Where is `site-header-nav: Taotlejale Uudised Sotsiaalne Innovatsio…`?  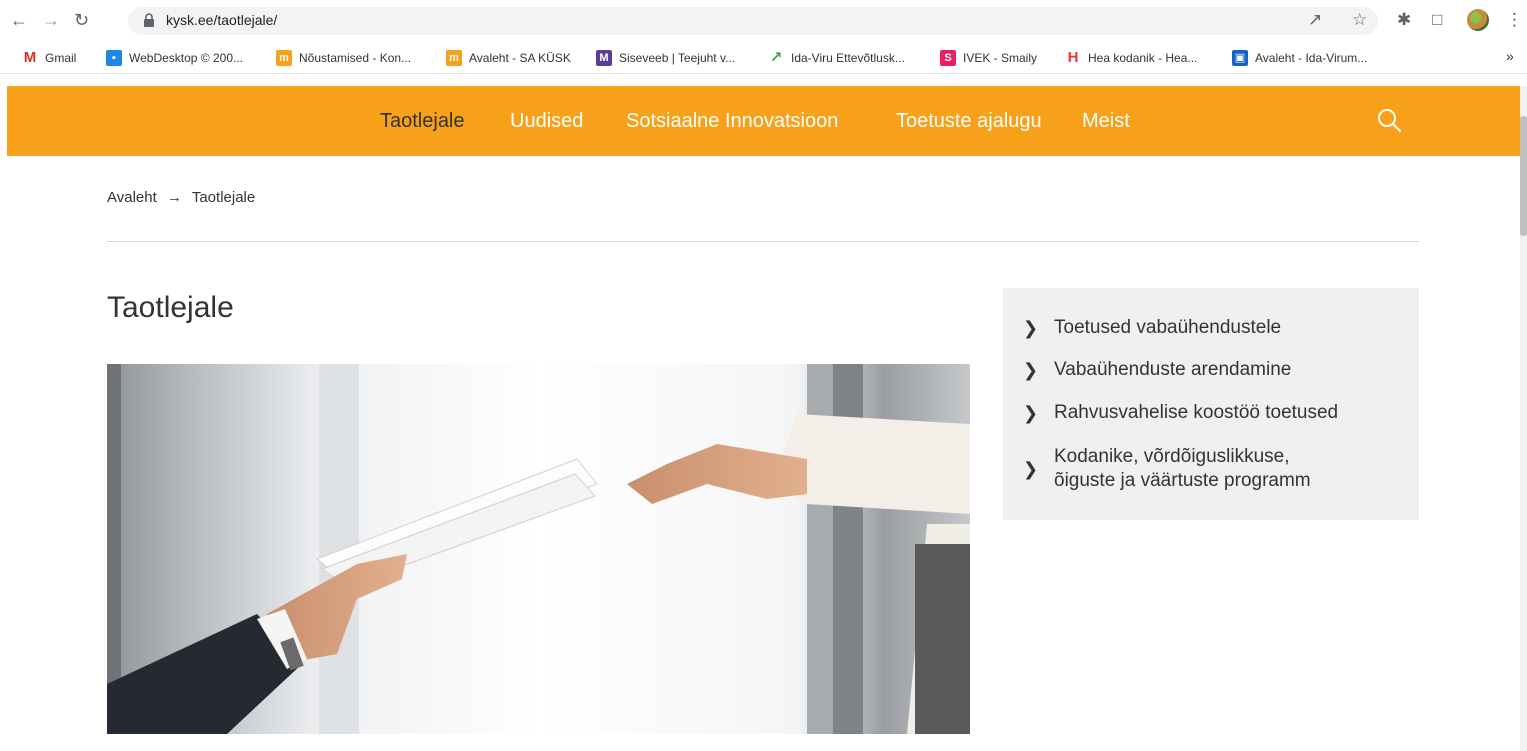
site-header-nav: Taotlejale Uudised Sotsiaalne Innovatsio… is located at coordinates (763, 121).